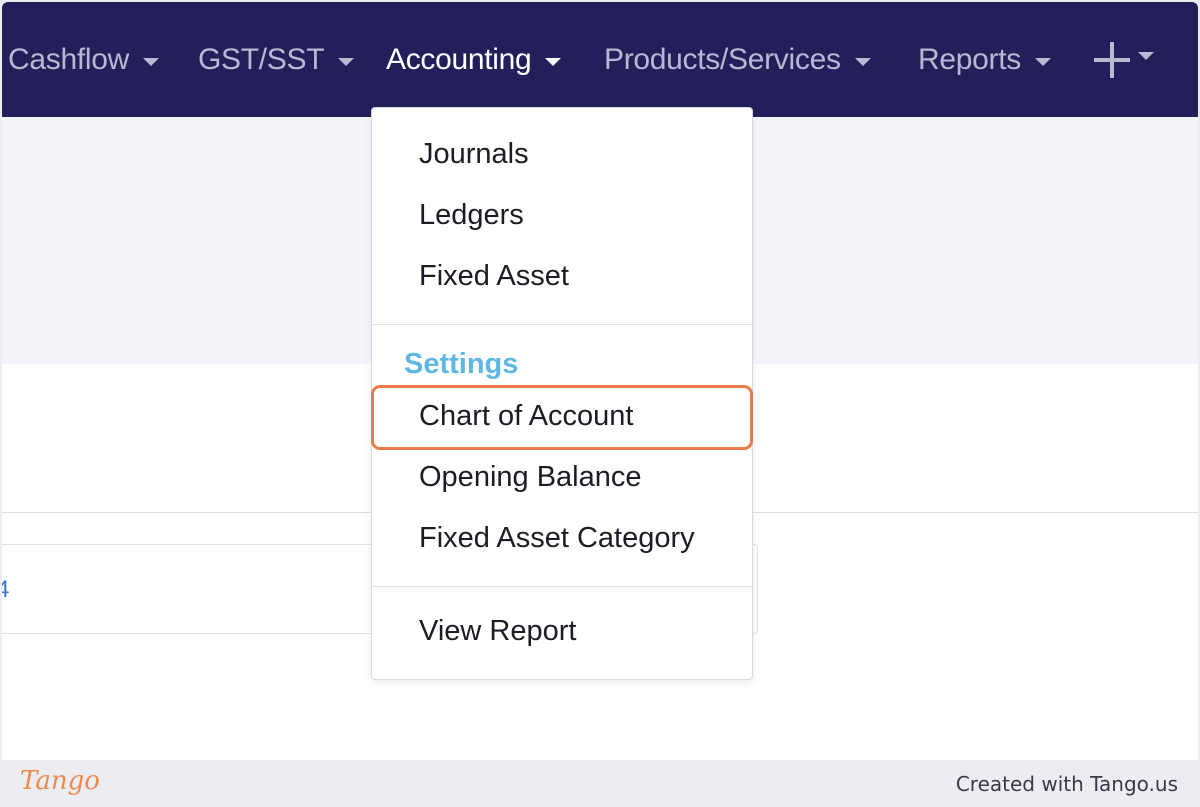  I want to click on settings-section-header: Settings, so click(461, 364).